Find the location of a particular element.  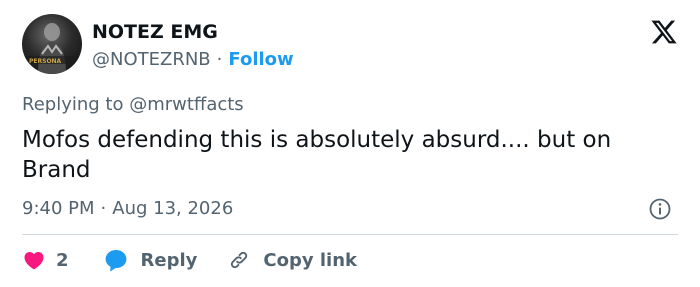

author-handle-row: @NOTEZRNB · Follow is located at coordinates (193, 60).